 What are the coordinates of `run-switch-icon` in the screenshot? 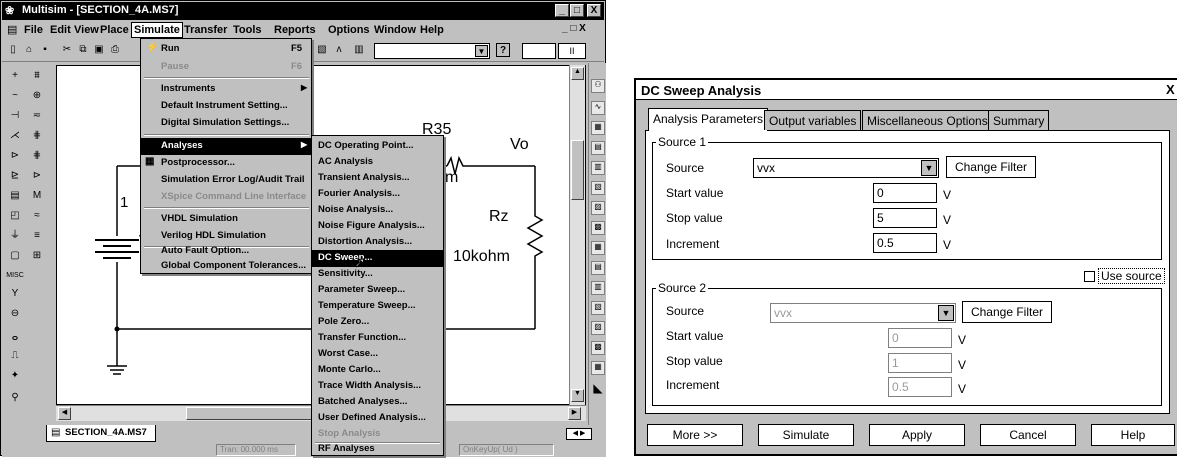 It's located at (539, 51).